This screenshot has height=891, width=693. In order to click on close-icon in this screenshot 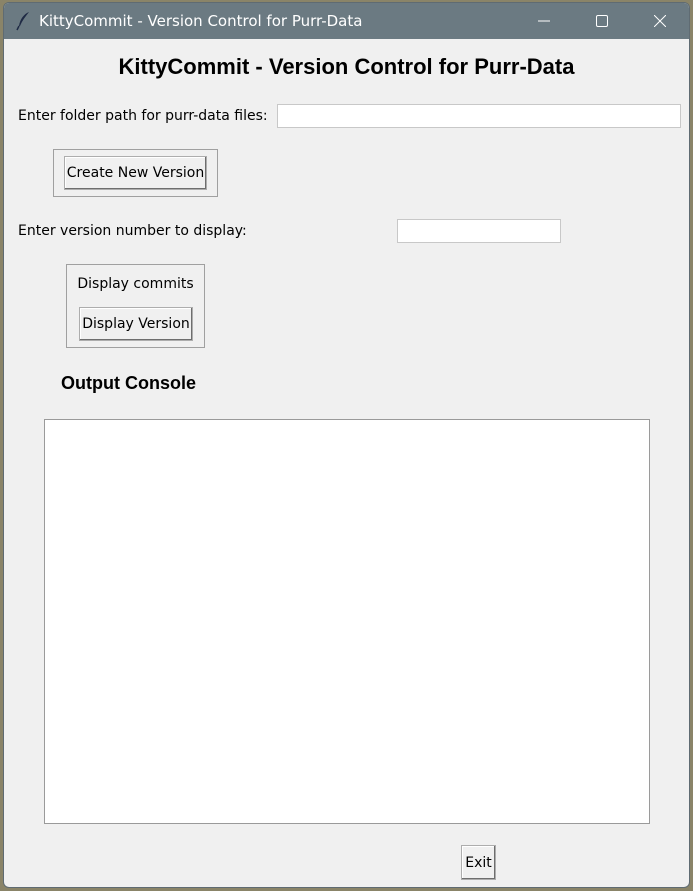, I will do `click(660, 21)`.